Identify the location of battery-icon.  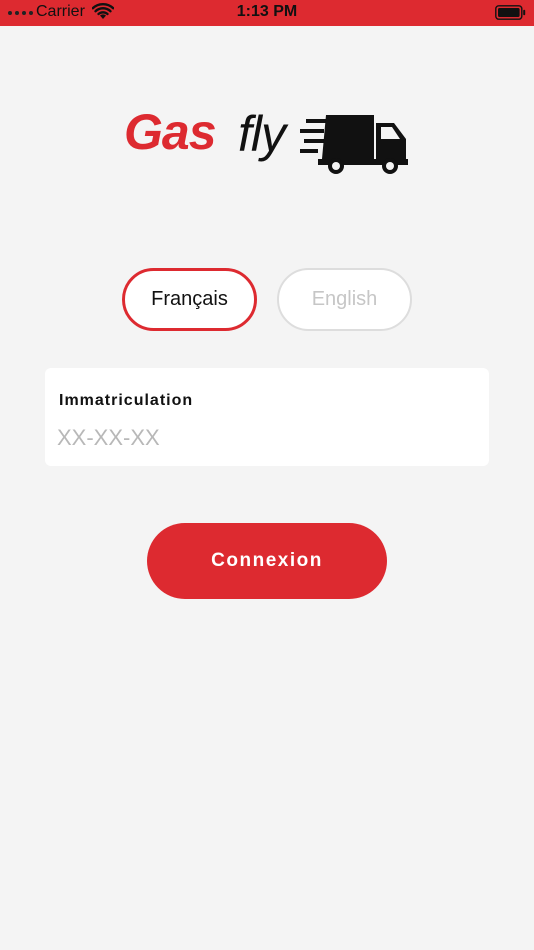
(510, 12).